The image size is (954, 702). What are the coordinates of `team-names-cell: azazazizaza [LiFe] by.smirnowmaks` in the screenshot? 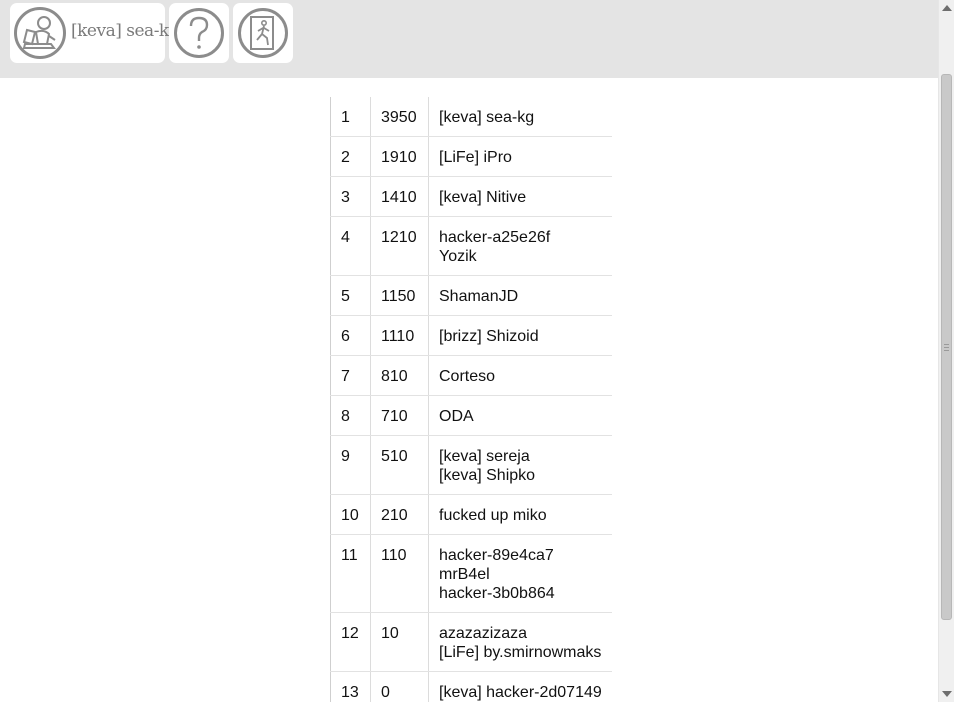 It's located at (520, 642).